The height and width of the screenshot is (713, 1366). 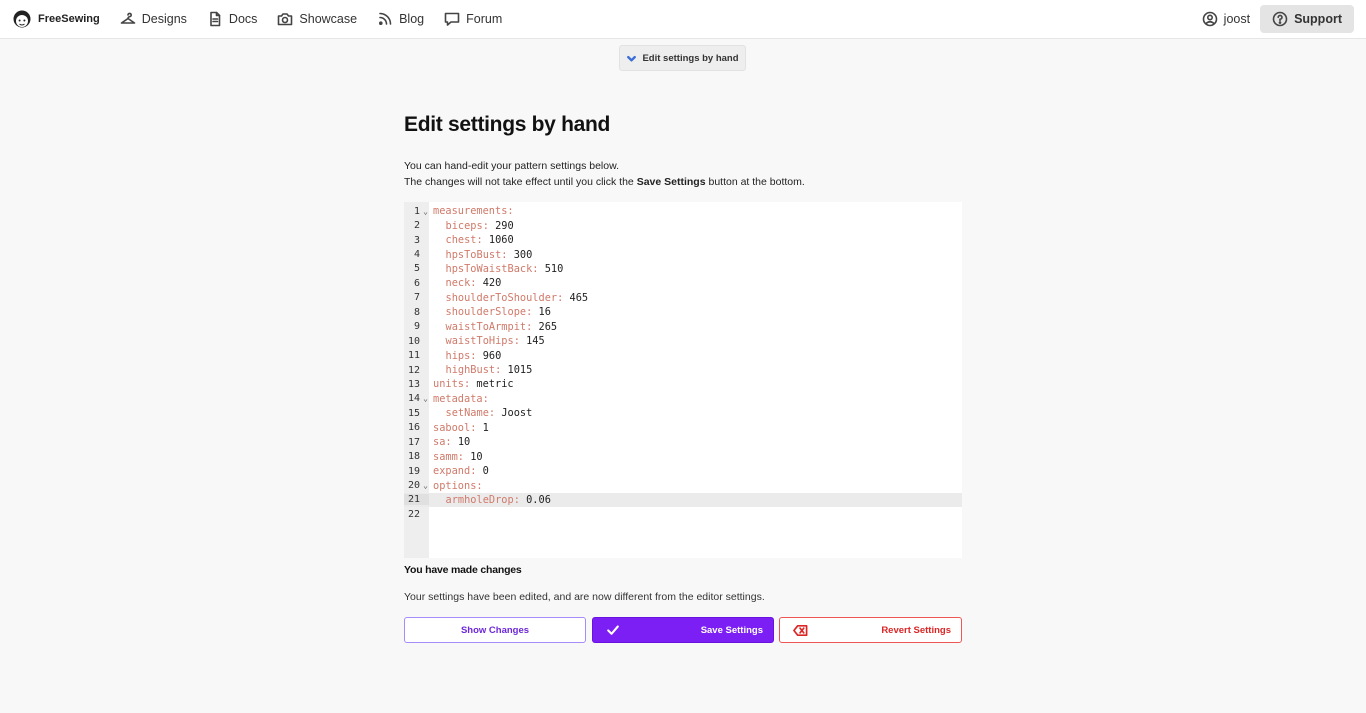 I want to click on user-account-link: joost, so click(x=1226, y=19).